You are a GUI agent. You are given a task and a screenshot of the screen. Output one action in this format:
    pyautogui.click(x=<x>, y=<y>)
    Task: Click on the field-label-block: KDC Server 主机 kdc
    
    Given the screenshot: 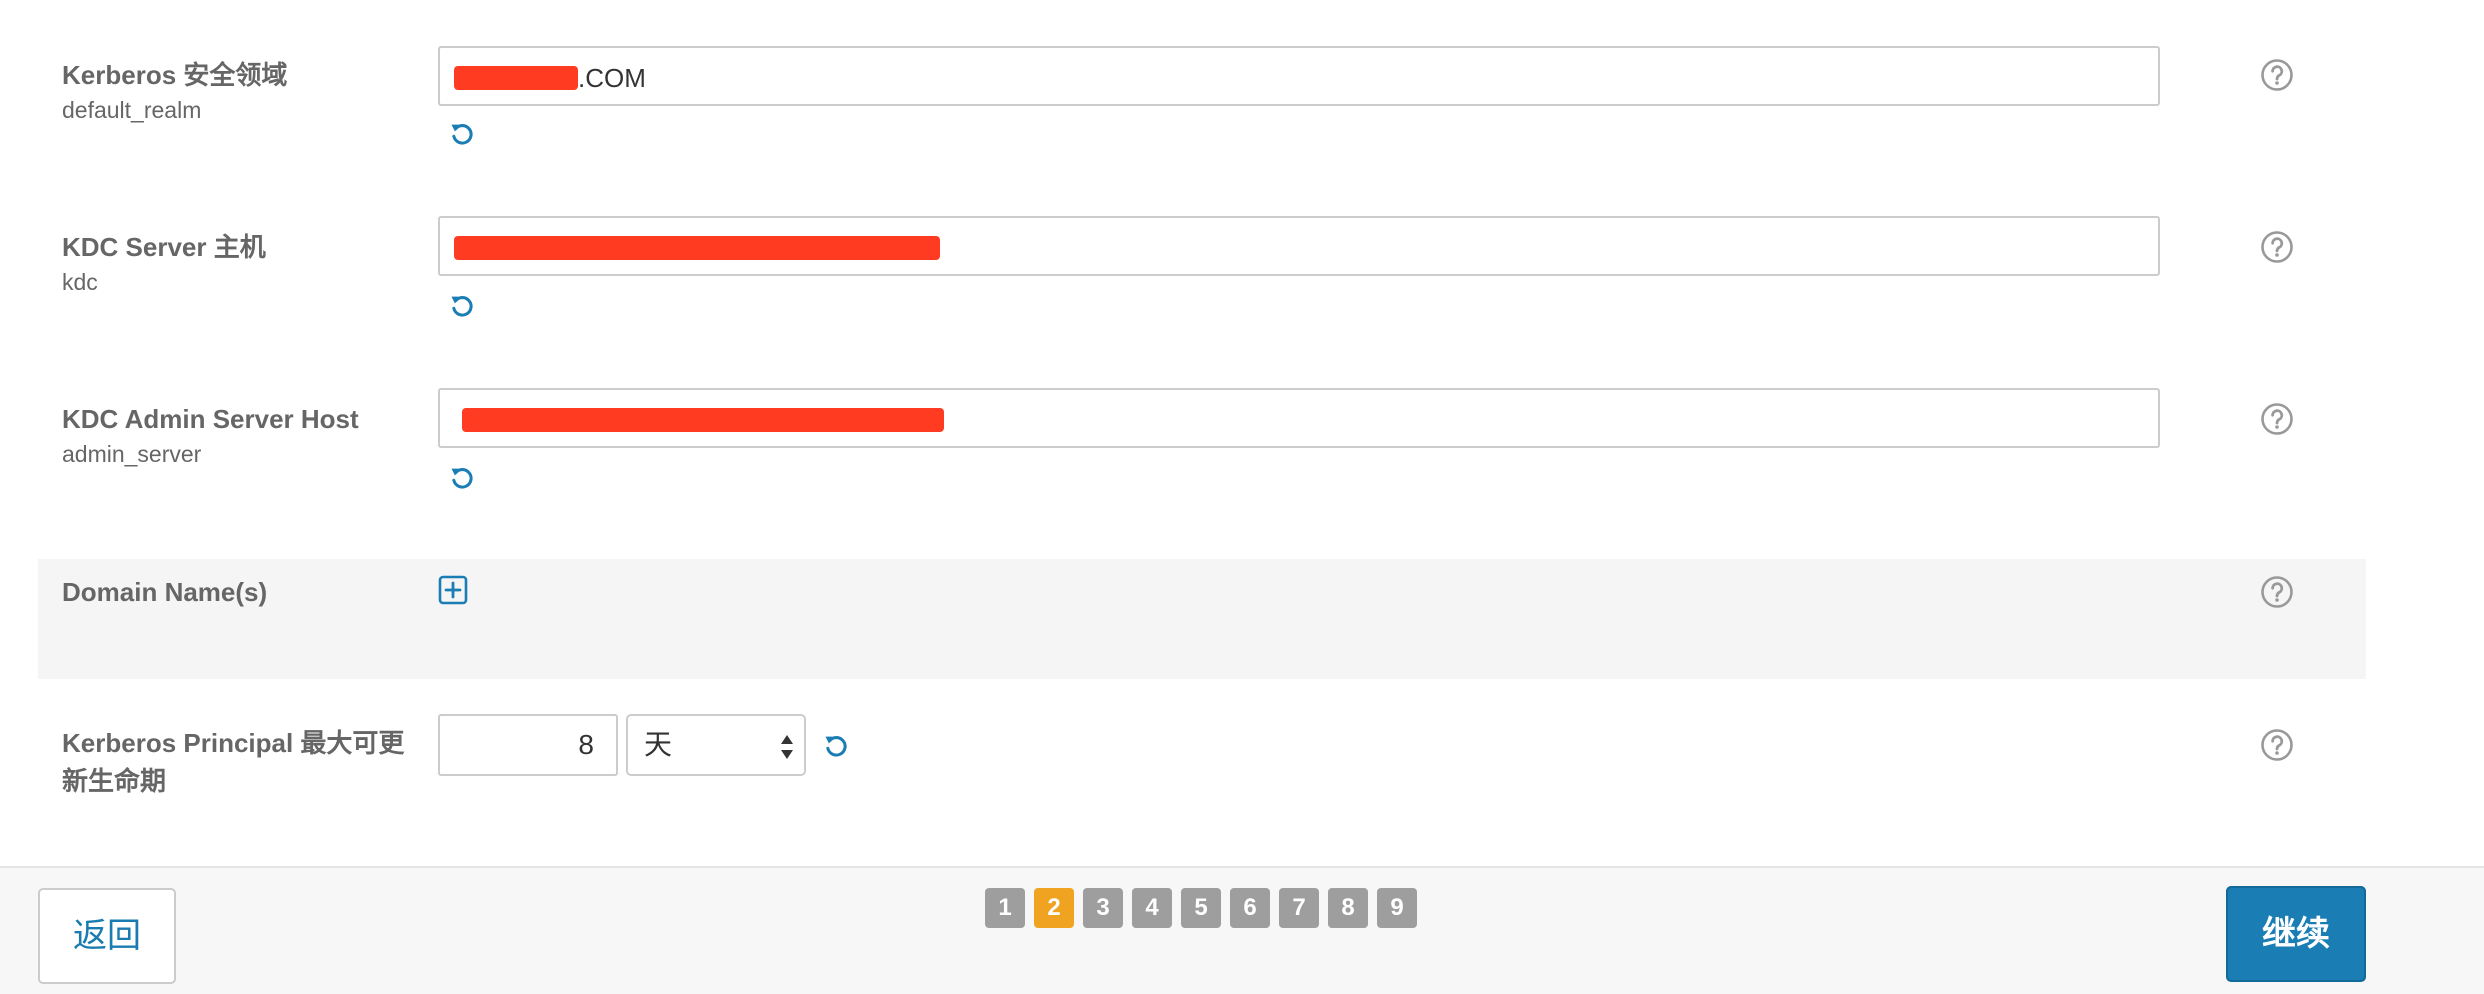 What is the action you would take?
    pyautogui.click(x=242, y=263)
    